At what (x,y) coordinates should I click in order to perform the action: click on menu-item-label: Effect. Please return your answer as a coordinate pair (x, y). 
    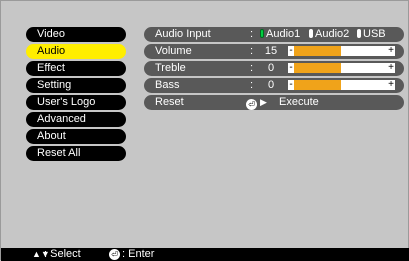
    Looking at the image, I should click on (51, 68).